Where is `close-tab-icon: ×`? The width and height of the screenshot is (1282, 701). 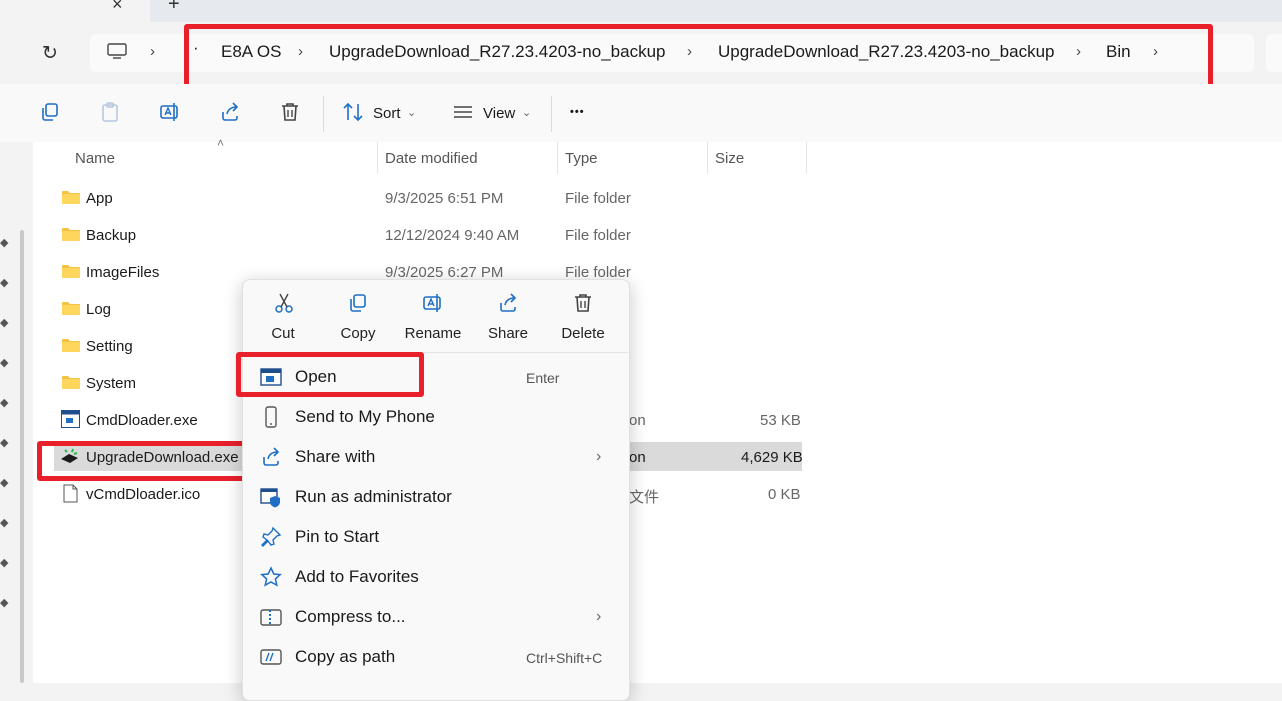 close-tab-icon: × is located at coordinates (117, 7).